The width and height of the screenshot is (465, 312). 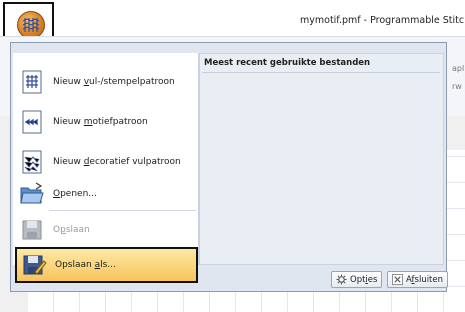 What do you see at coordinates (32, 82) in the screenshot?
I see `fill-stamp-pattern-icon` at bounding box center [32, 82].